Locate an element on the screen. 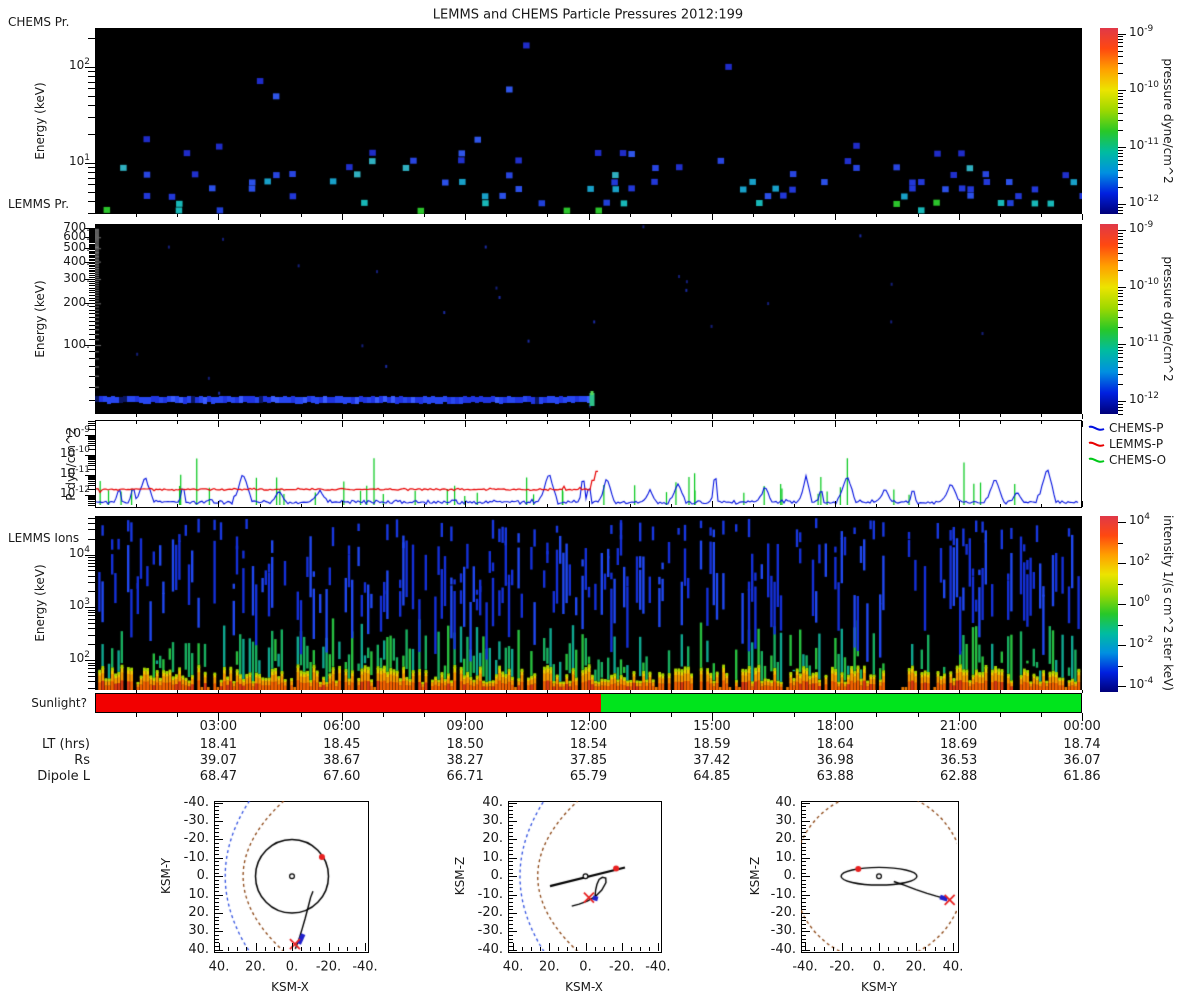 This screenshot has height=1000, width=1200. time-label: 06:00 is located at coordinates (342, 726).